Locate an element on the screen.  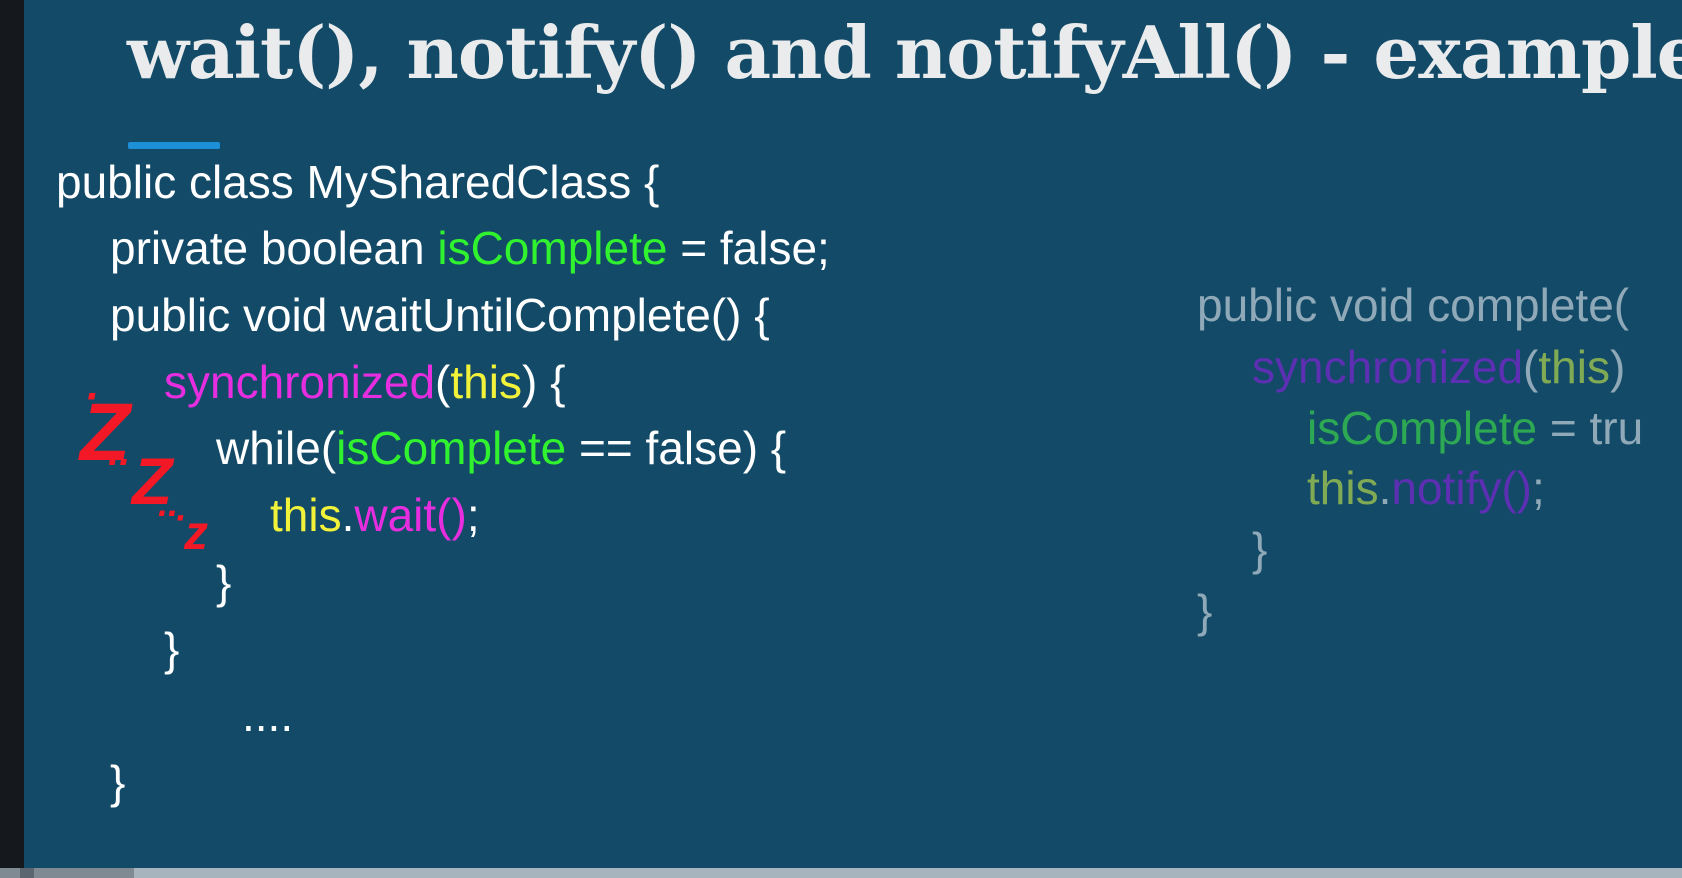
sleep-z-small: z is located at coordinates (196, 533).